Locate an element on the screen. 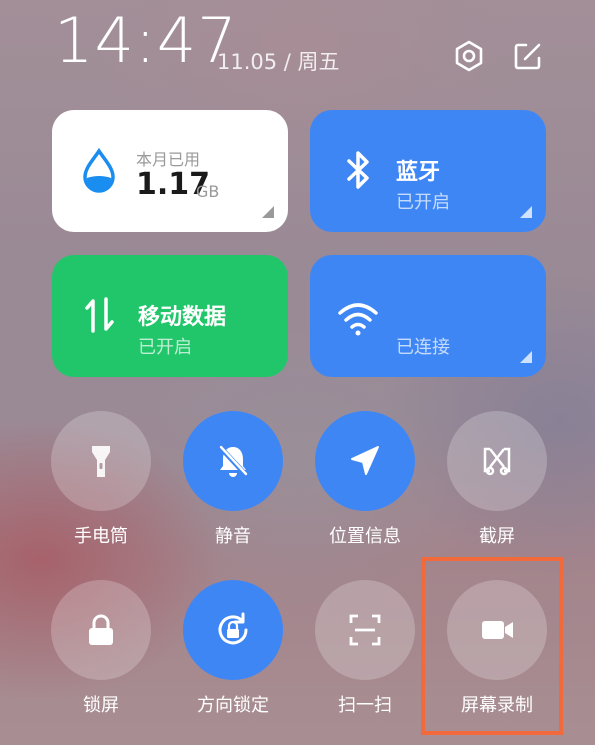 The width and height of the screenshot is (595, 745). edit-icon is located at coordinates (527, 56).